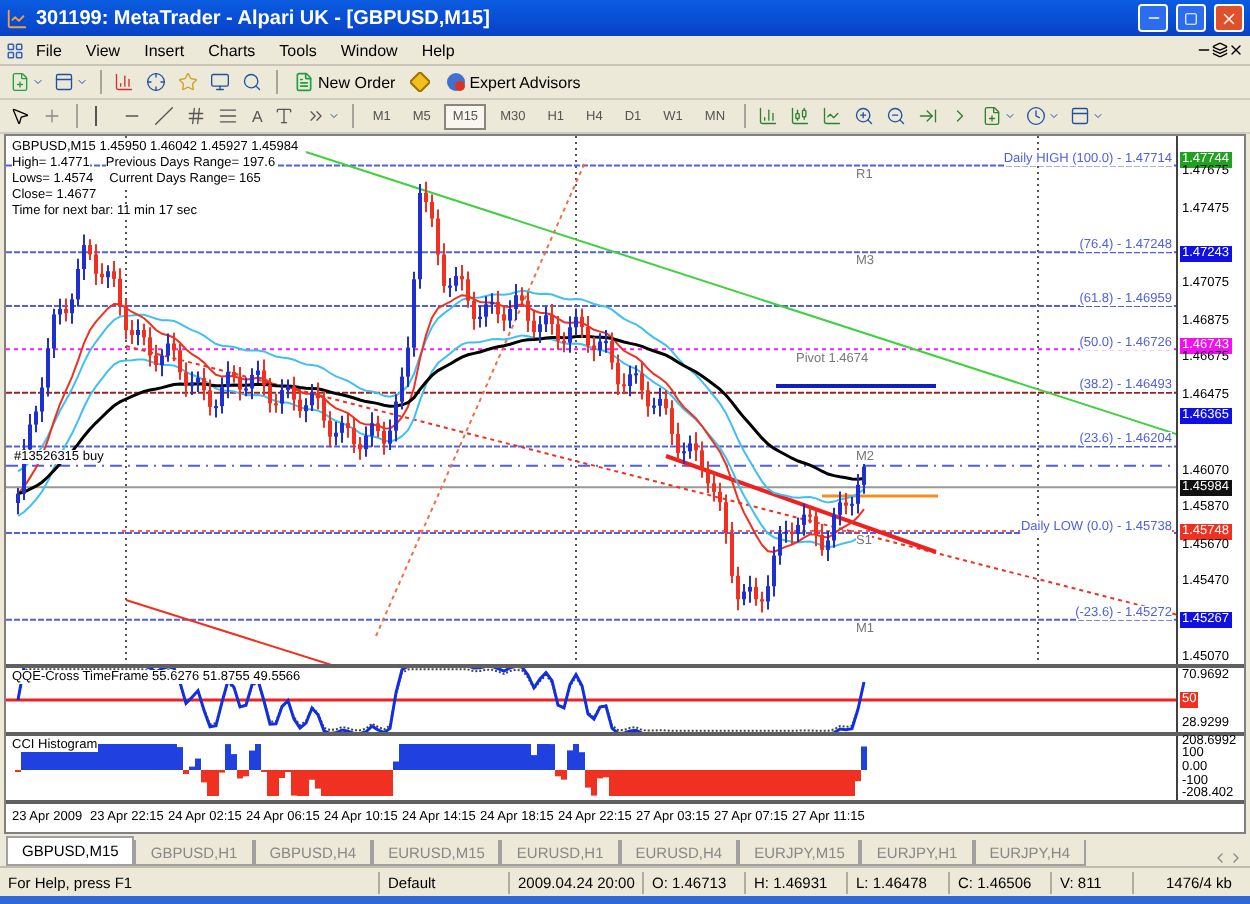  What do you see at coordinates (513, 82) in the screenshot?
I see `expert-advisors-button: Expert Advisors` at bounding box center [513, 82].